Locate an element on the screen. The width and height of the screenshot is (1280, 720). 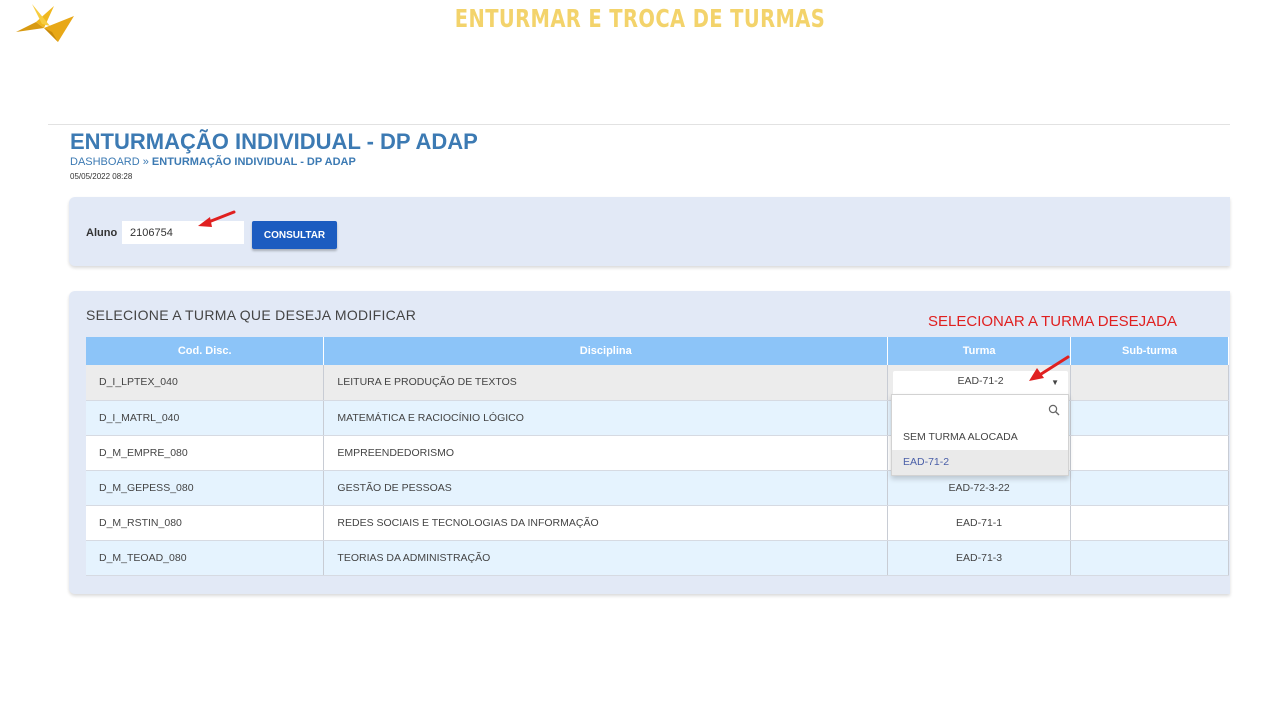
header-sub-turma: Sub-turma is located at coordinates (1149, 351).